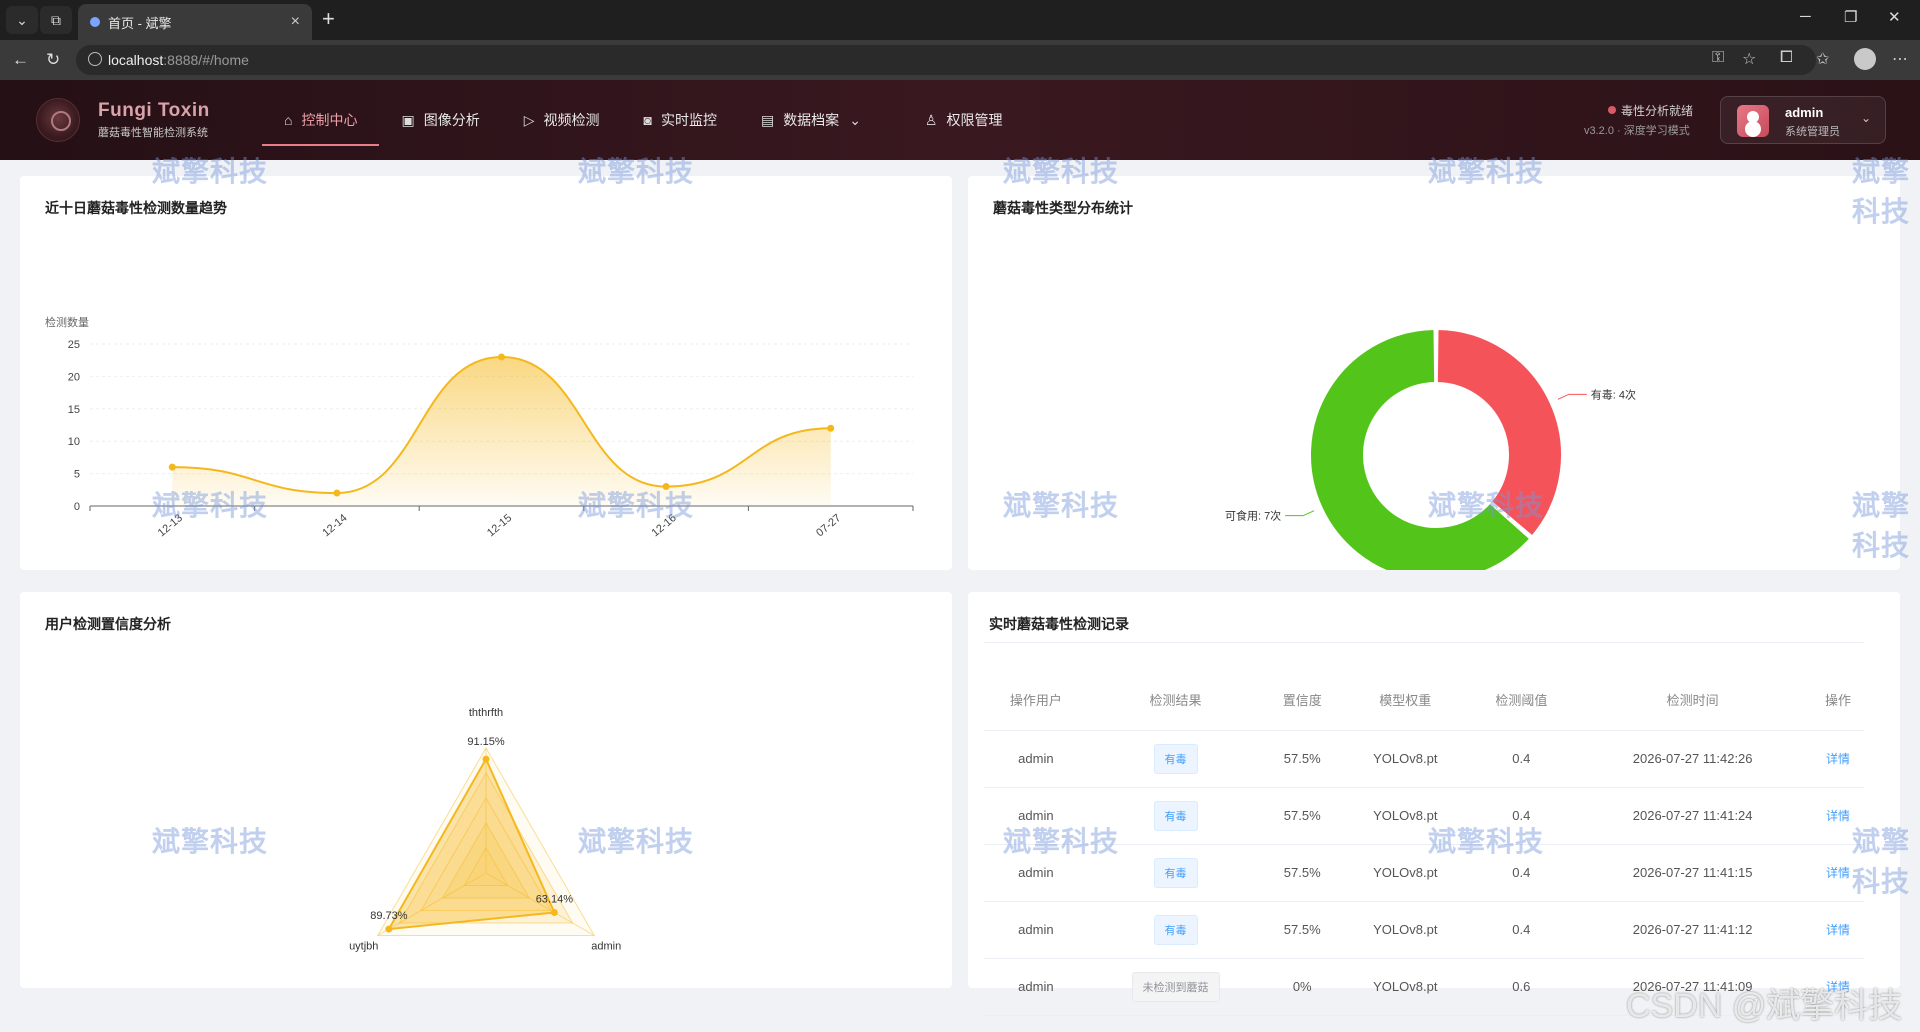  Describe the element at coordinates (666, 487) in the screenshot. I see `data-point` at that location.